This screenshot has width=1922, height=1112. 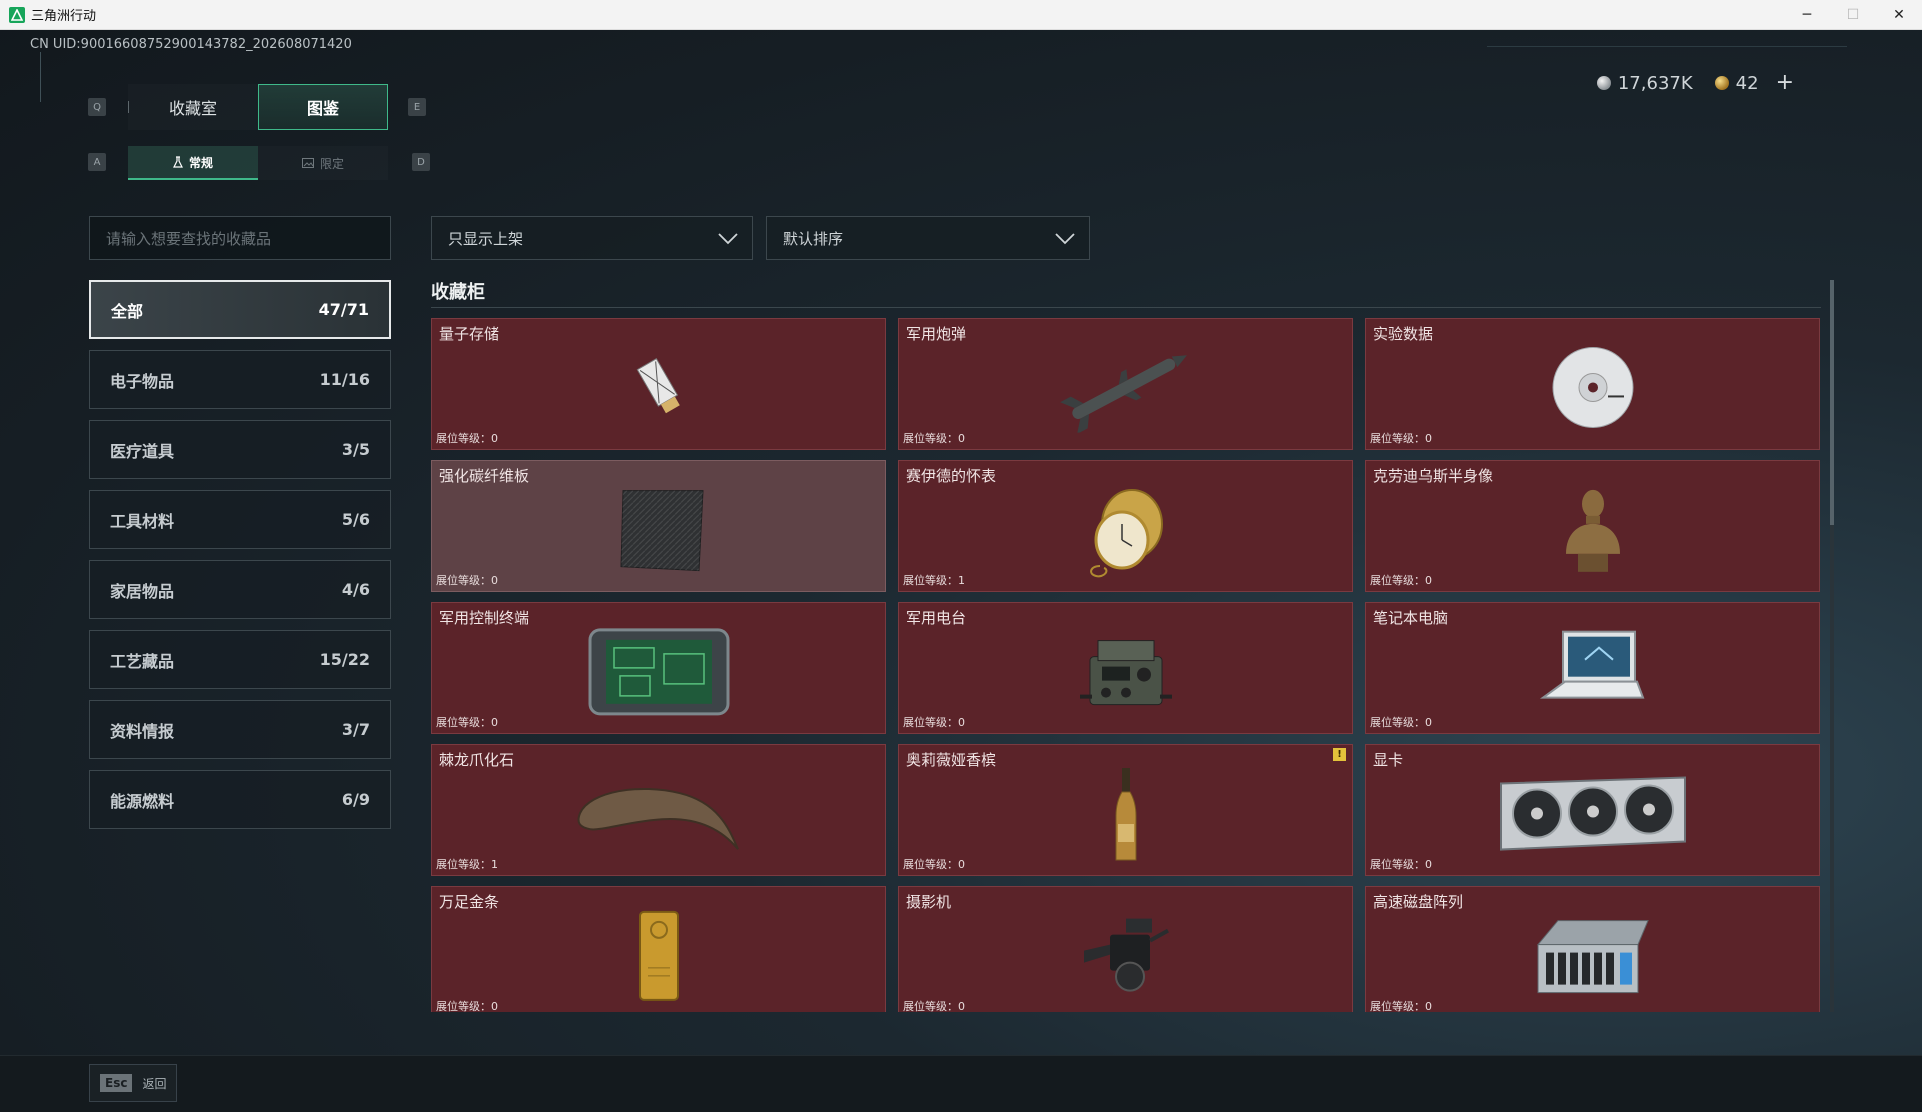 I want to click on side-decoration, so click(x=47, y=77).